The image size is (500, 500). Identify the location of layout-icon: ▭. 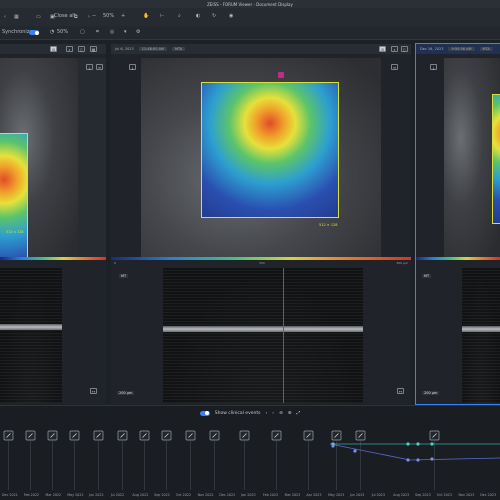
(38, 17).